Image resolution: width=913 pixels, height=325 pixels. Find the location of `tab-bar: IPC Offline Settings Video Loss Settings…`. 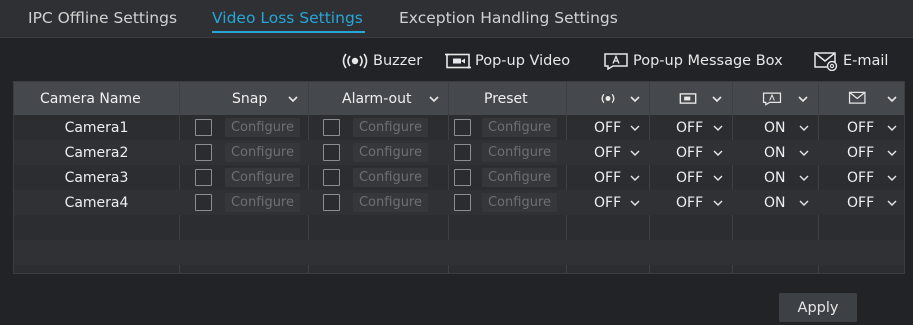

tab-bar: IPC Offline Settings Video Loss Settings… is located at coordinates (456, 19).